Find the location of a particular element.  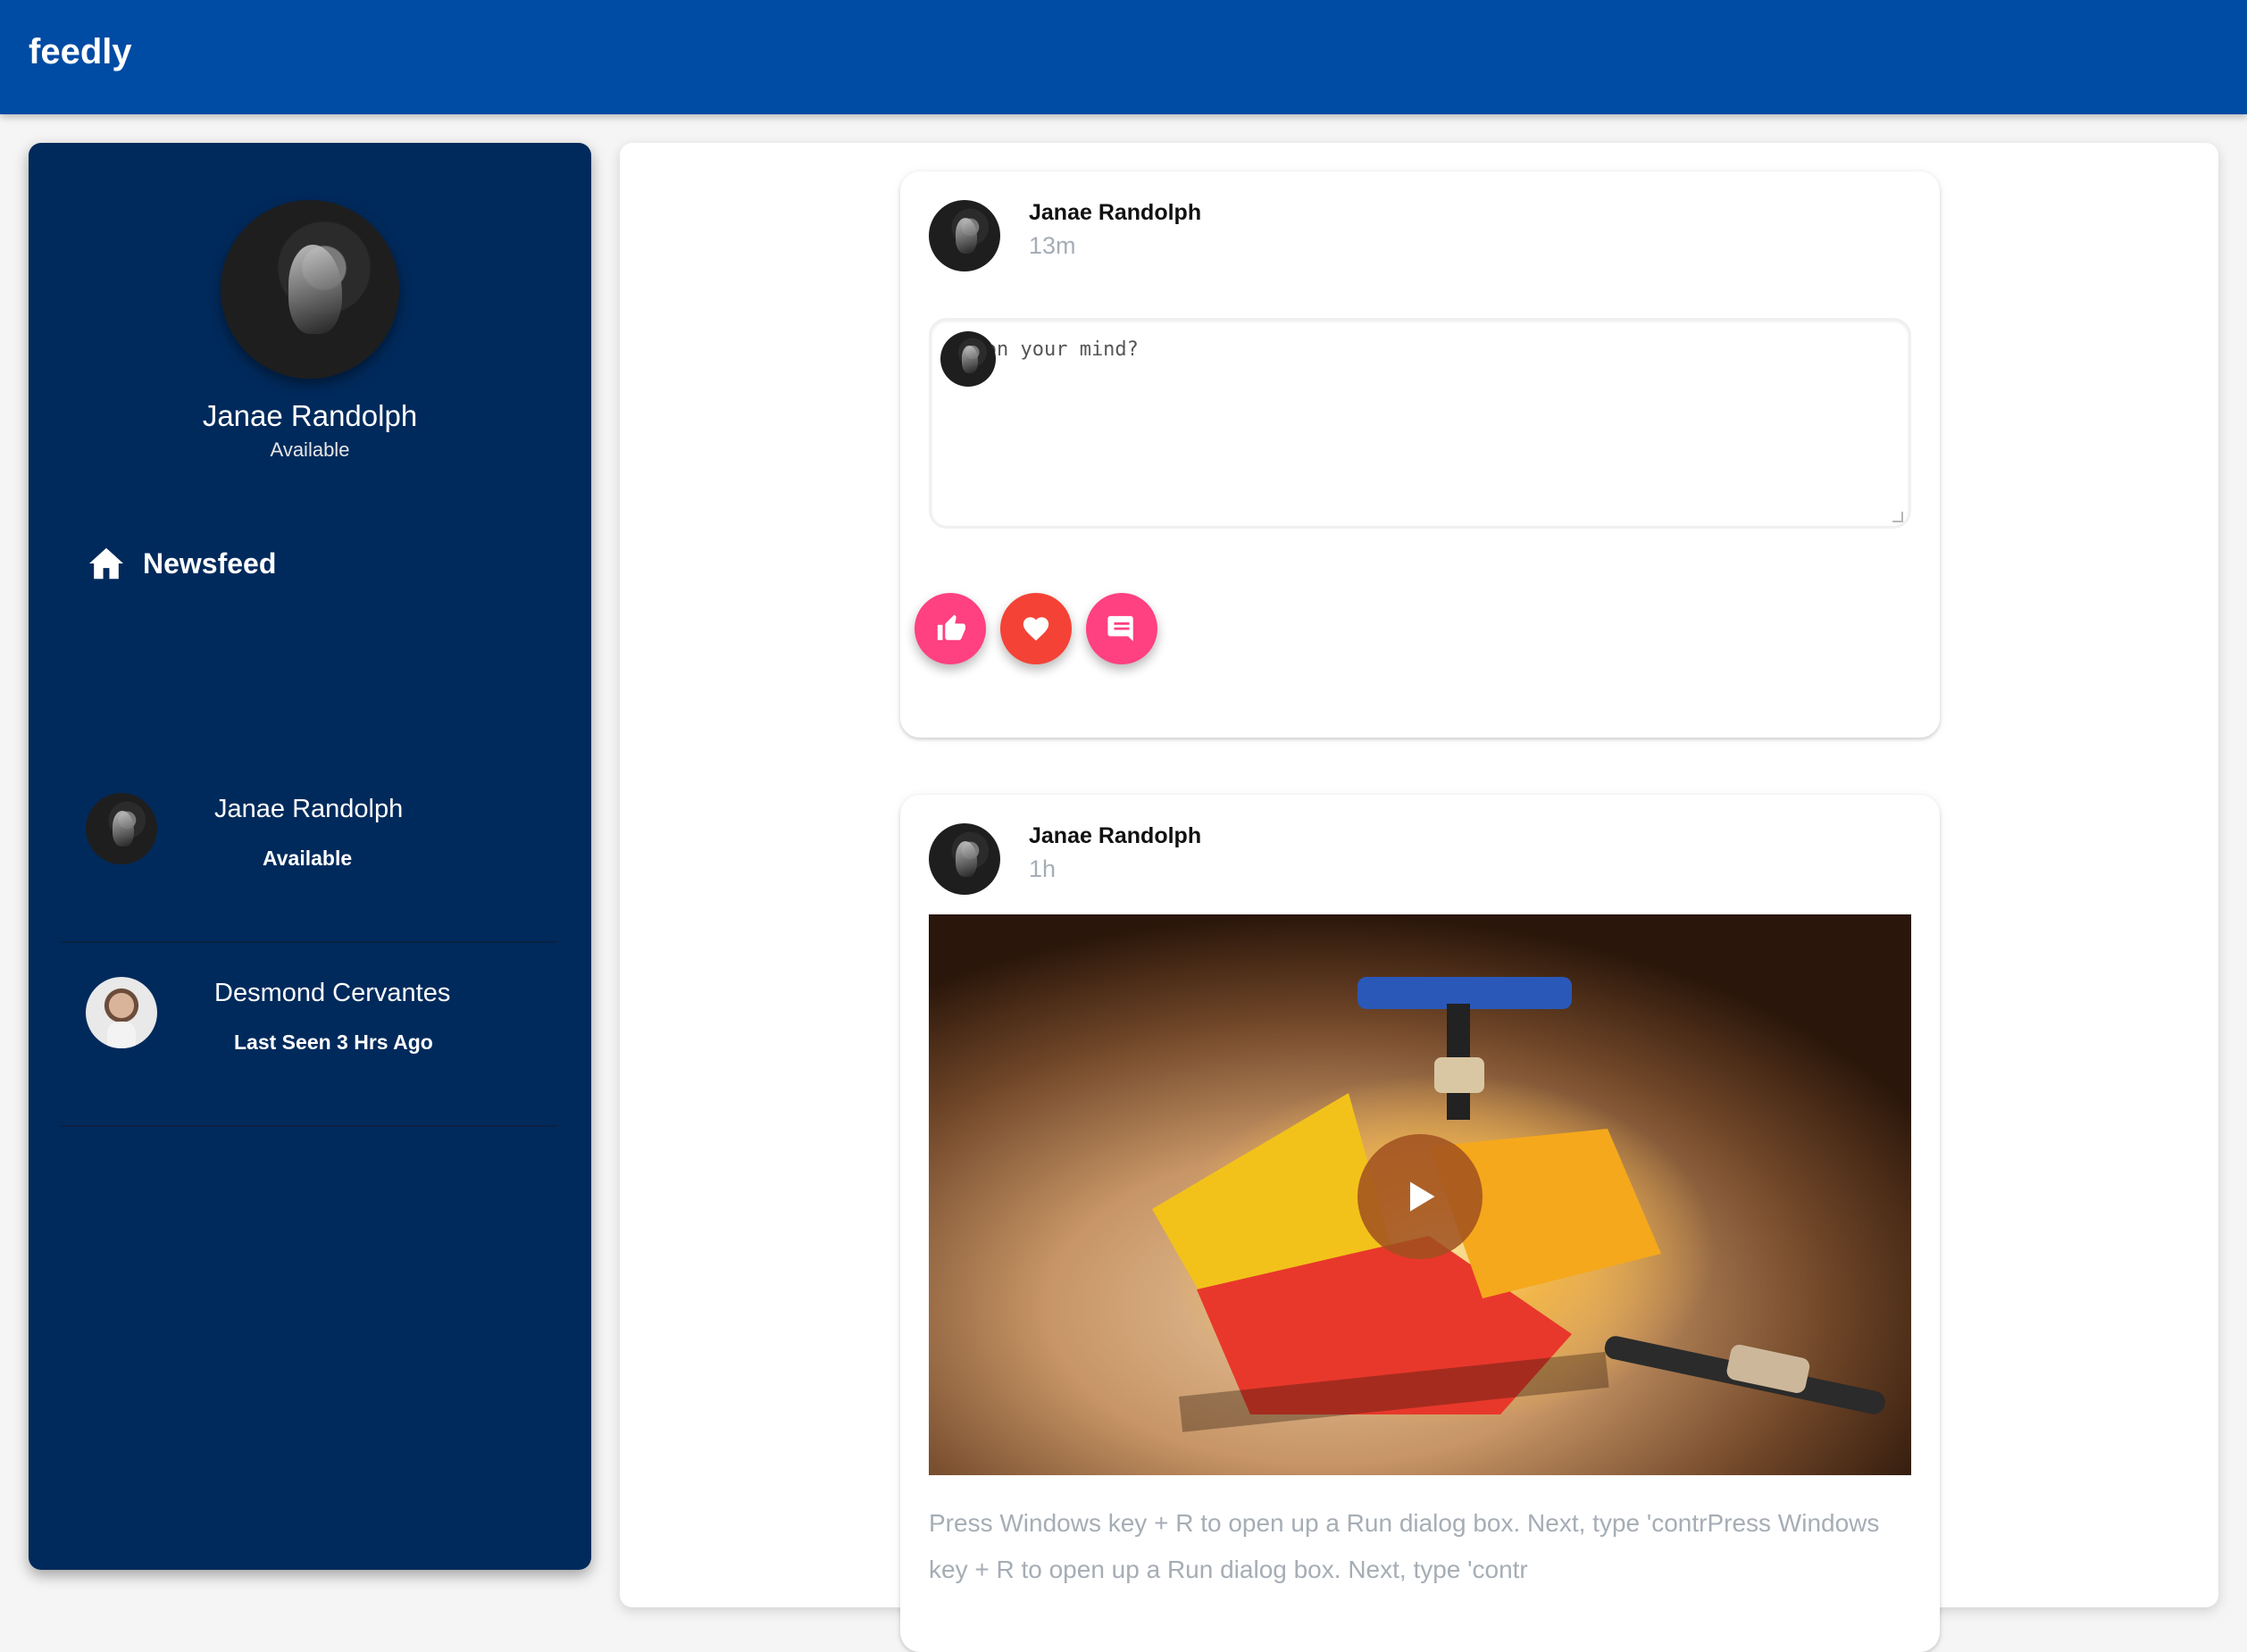

profile-avatar is located at coordinates (310, 289).